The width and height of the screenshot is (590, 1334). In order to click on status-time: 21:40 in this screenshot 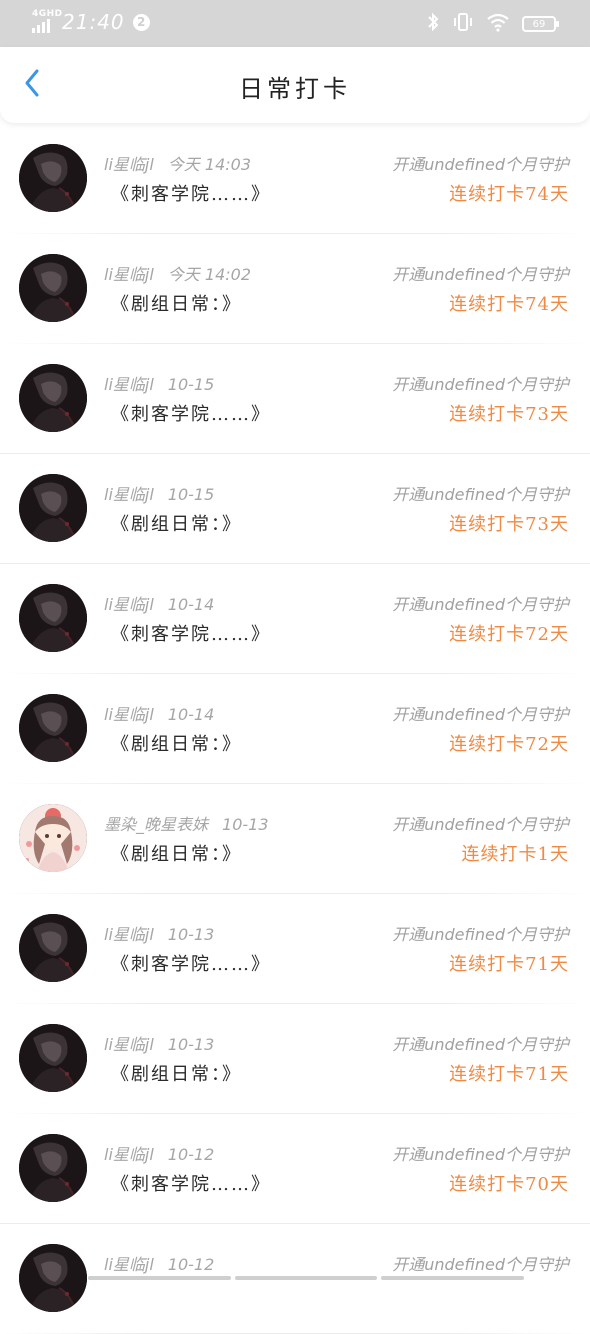, I will do `click(93, 22)`.